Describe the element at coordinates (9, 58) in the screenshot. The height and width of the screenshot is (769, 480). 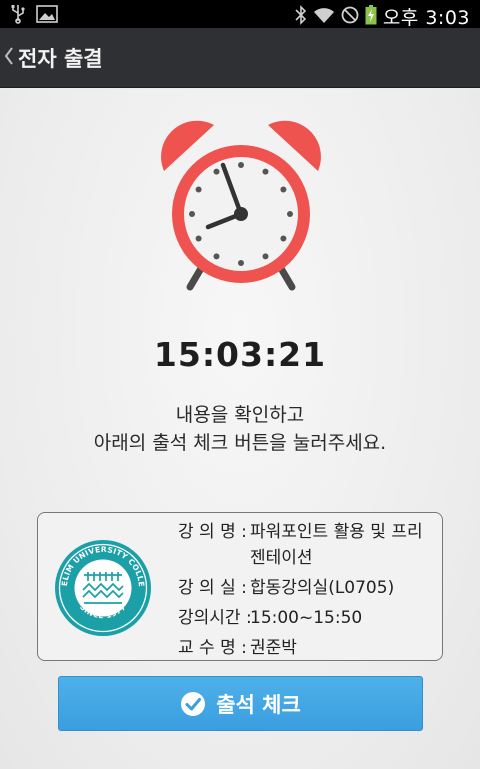
I see `chevron-left-icon` at that location.